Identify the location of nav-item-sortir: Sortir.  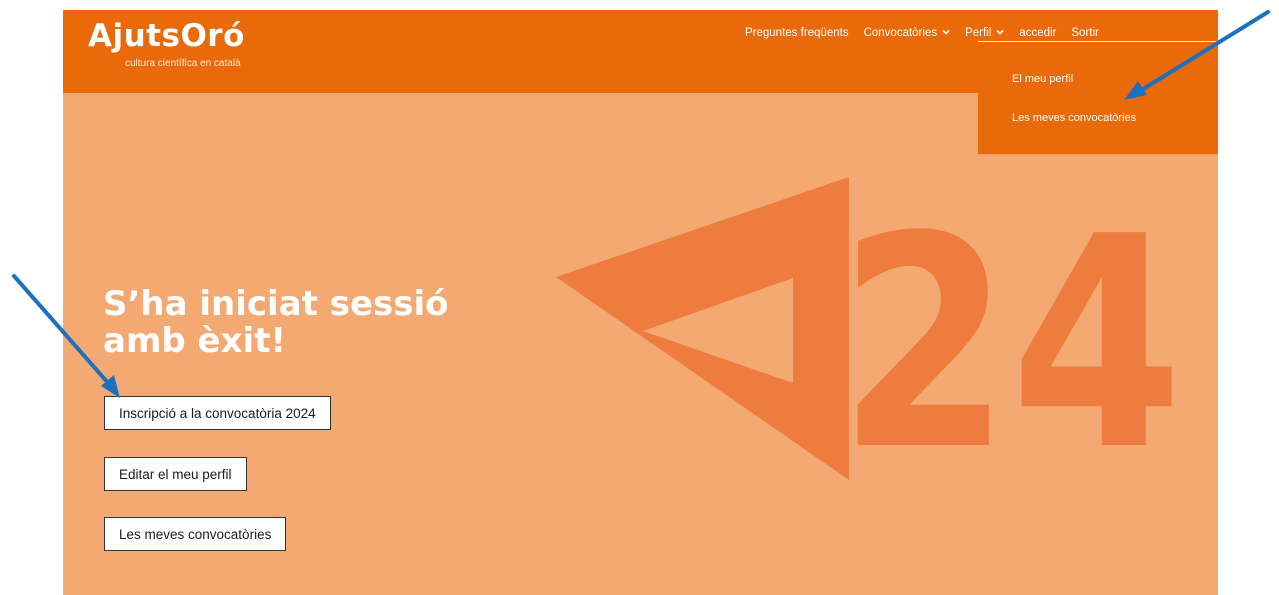
(1084, 33).